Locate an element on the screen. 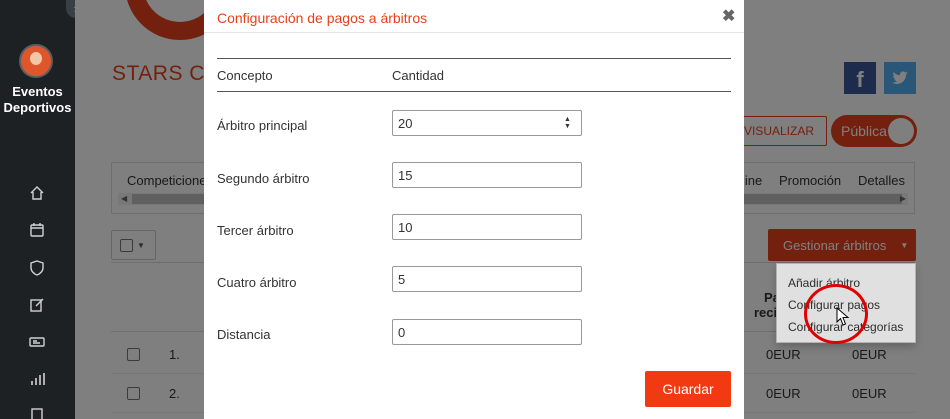 The width and height of the screenshot is (950, 419). fourth-referee-input is located at coordinates (487, 279).